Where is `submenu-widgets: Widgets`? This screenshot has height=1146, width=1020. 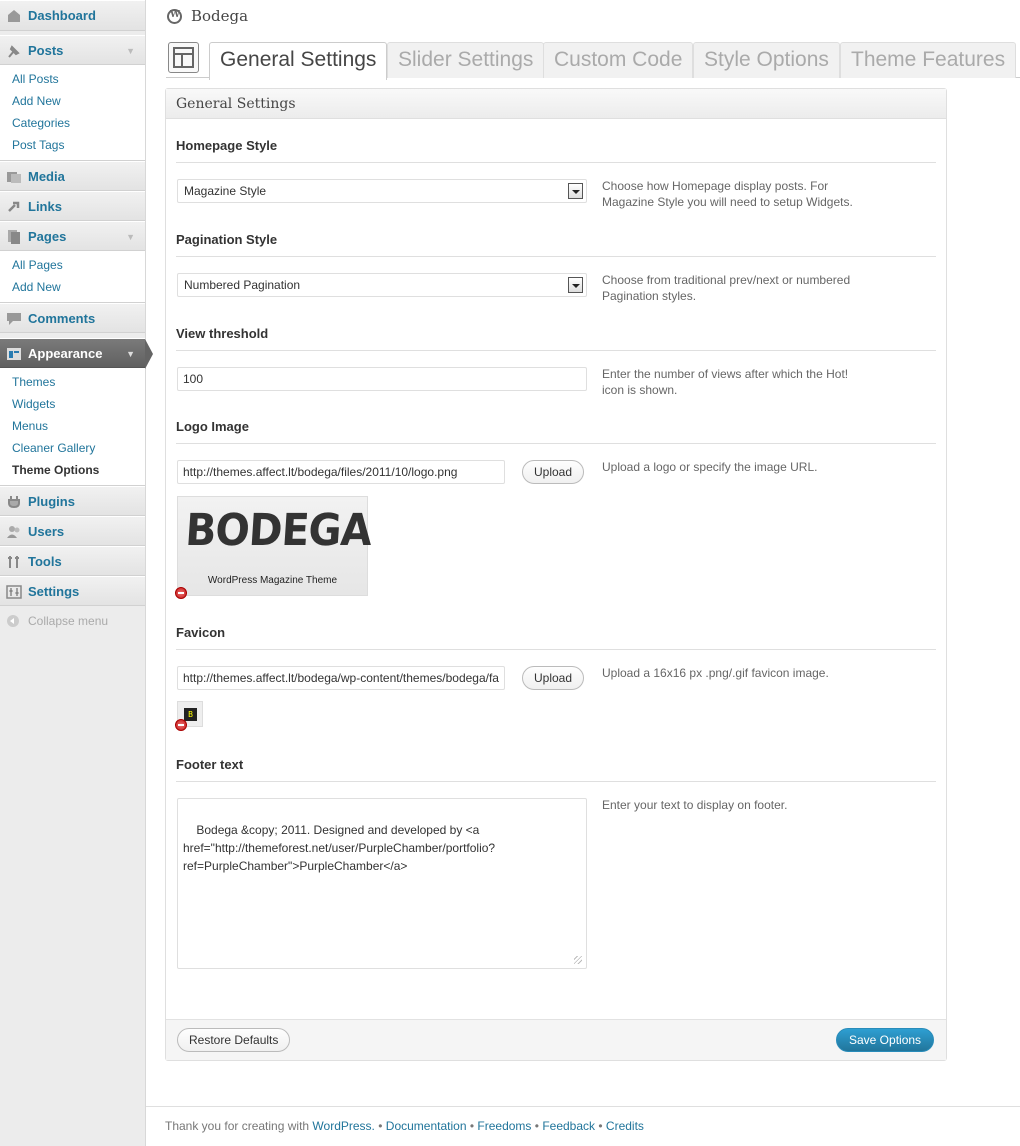
submenu-widgets: Widgets is located at coordinates (72, 404).